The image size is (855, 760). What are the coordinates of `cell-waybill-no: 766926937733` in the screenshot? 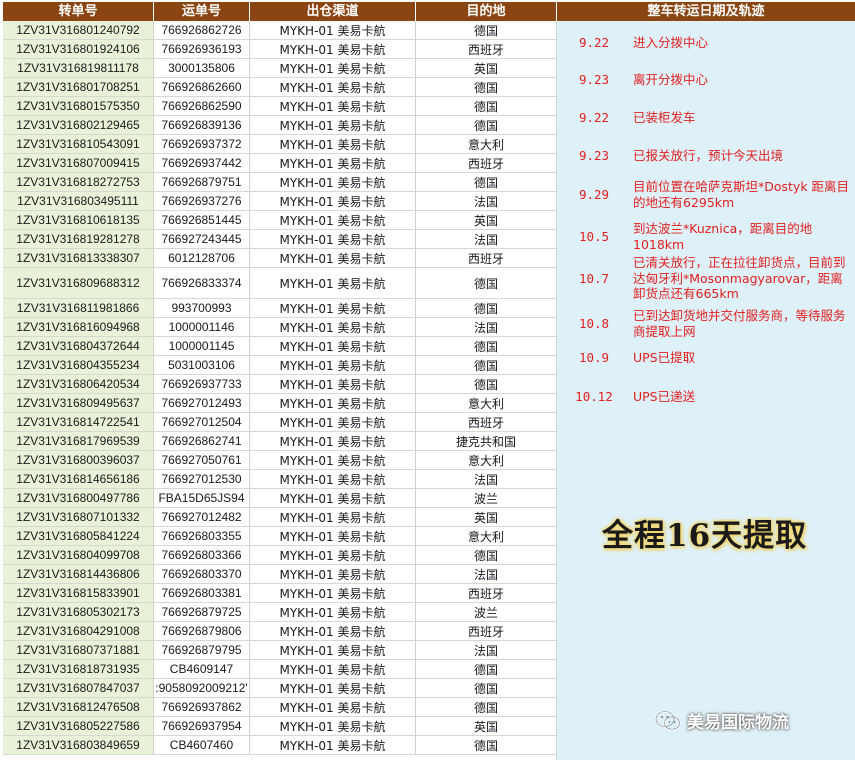 It's located at (202, 384).